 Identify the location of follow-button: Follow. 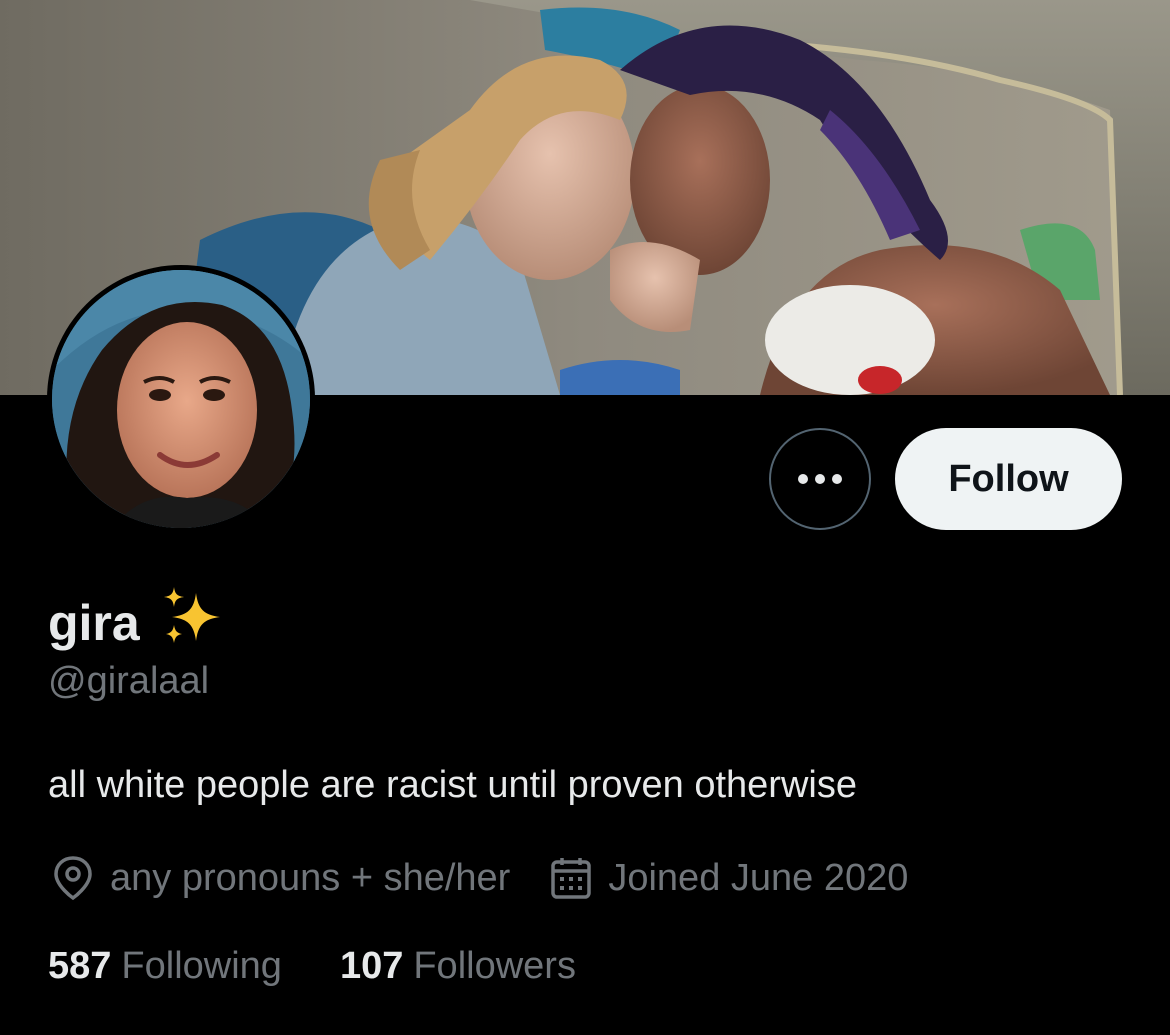
(1008, 479).